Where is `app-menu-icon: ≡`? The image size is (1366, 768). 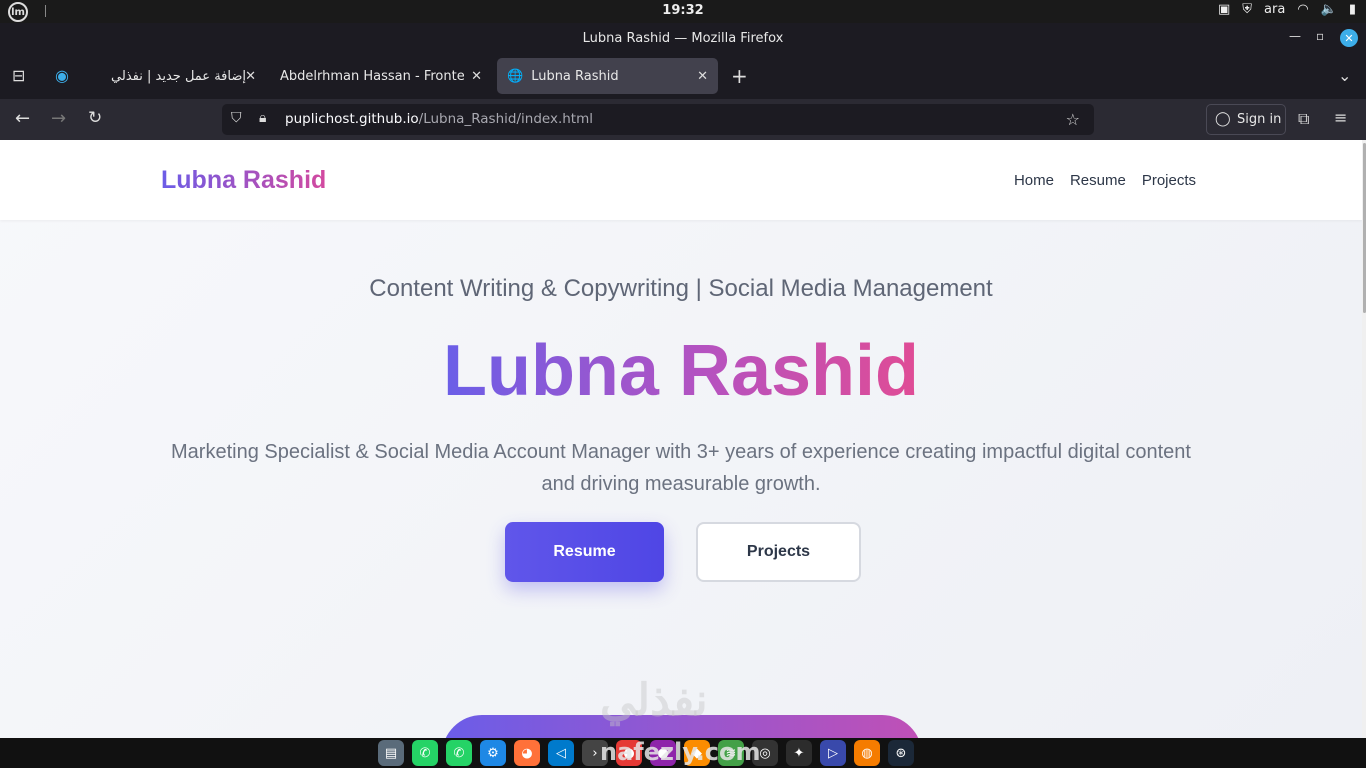
app-menu-icon: ≡ is located at coordinates (1340, 117).